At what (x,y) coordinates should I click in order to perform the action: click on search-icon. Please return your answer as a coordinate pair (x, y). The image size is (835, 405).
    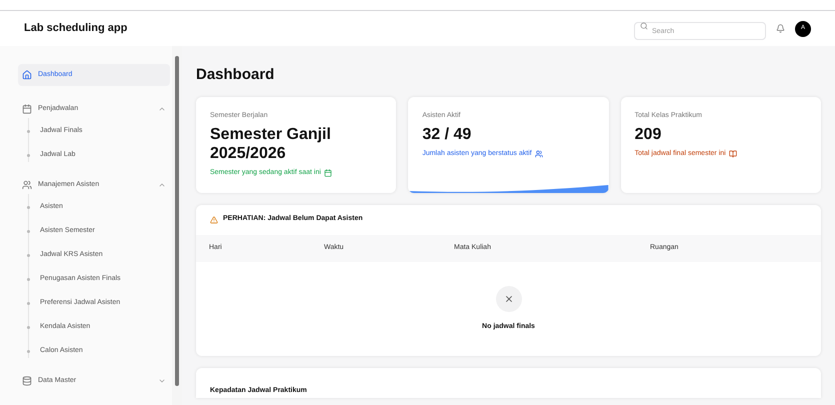
    Looking at the image, I should click on (644, 26).